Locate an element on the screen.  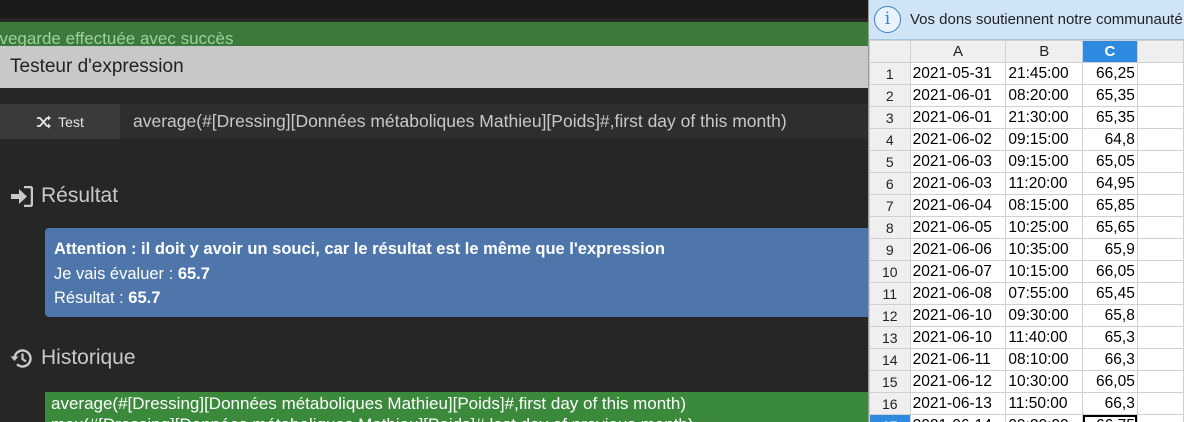
column-header-d is located at coordinates (1160, 51).